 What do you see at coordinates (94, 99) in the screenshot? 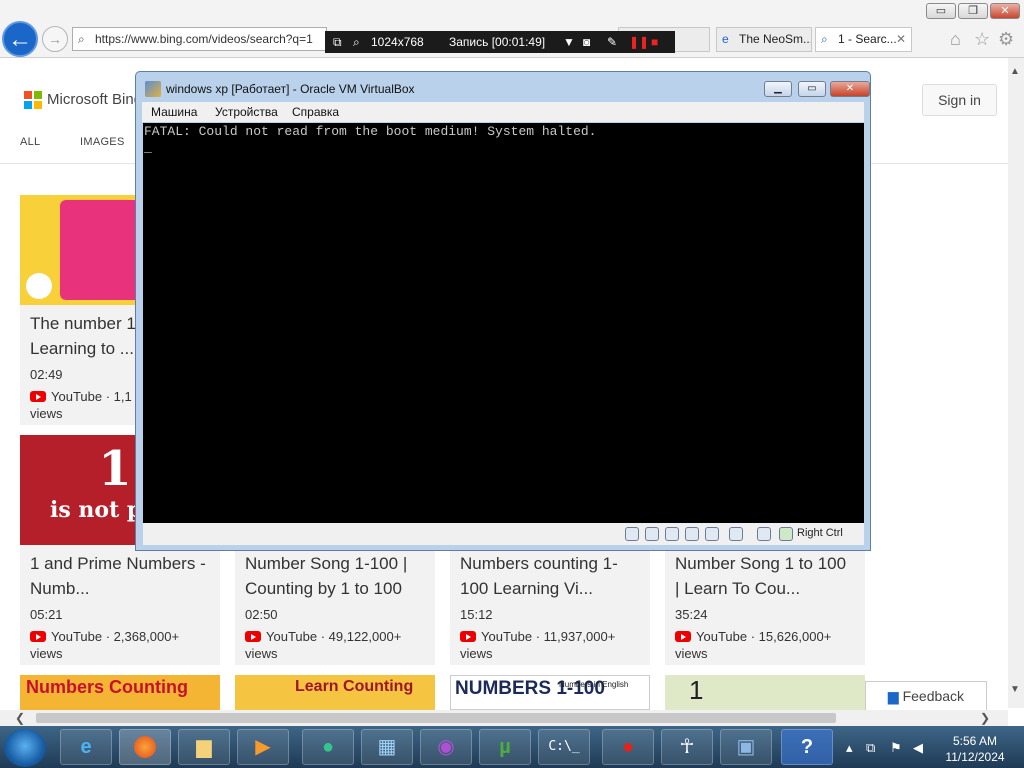
I see `brand-name: Microsoft Bing` at bounding box center [94, 99].